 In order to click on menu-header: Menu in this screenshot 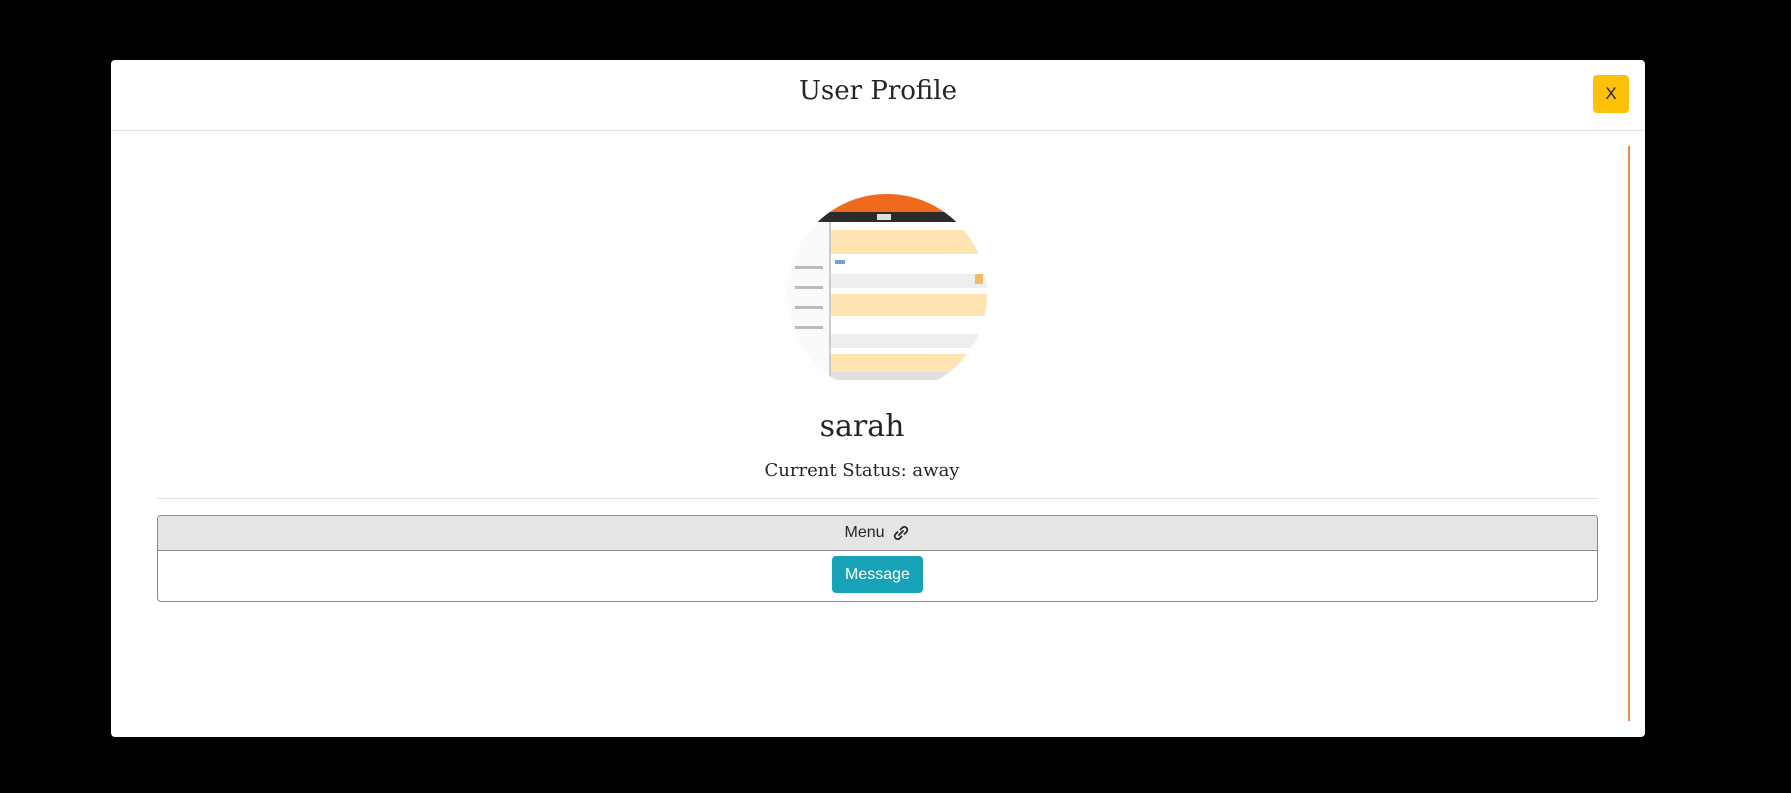, I will do `click(877, 533)`.